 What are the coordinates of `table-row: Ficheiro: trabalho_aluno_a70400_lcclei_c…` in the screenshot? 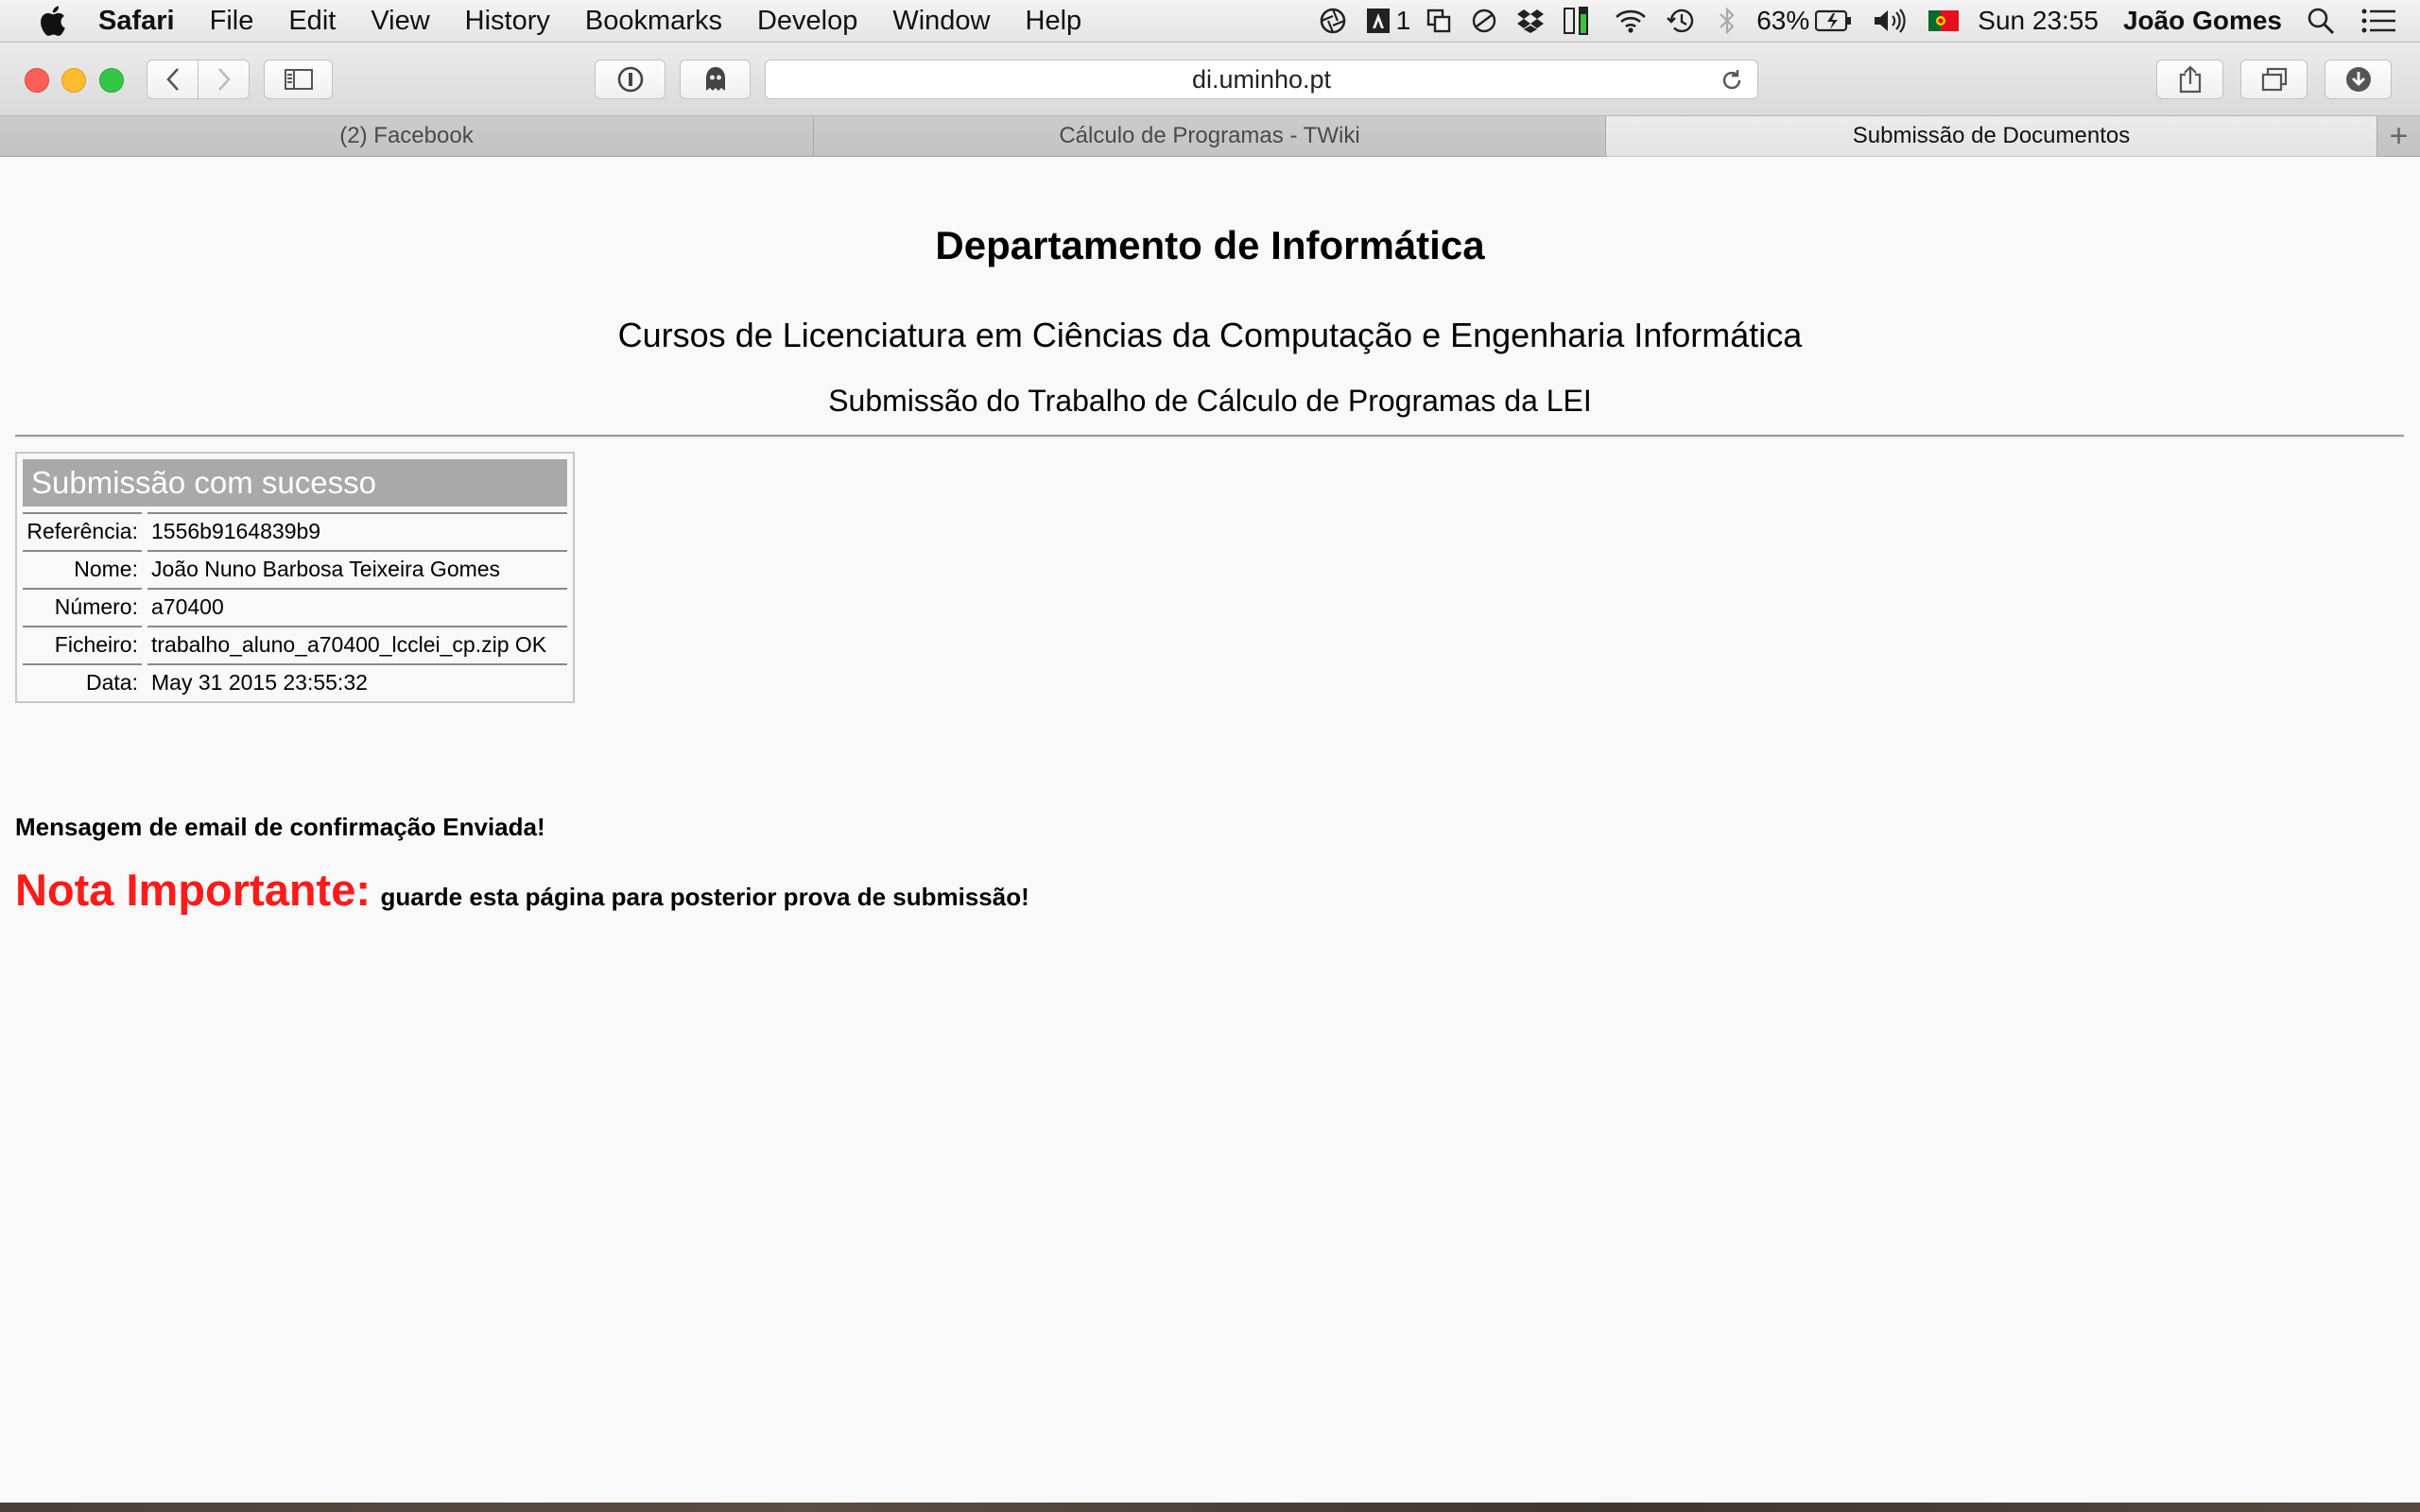 It's located at (295, 644).